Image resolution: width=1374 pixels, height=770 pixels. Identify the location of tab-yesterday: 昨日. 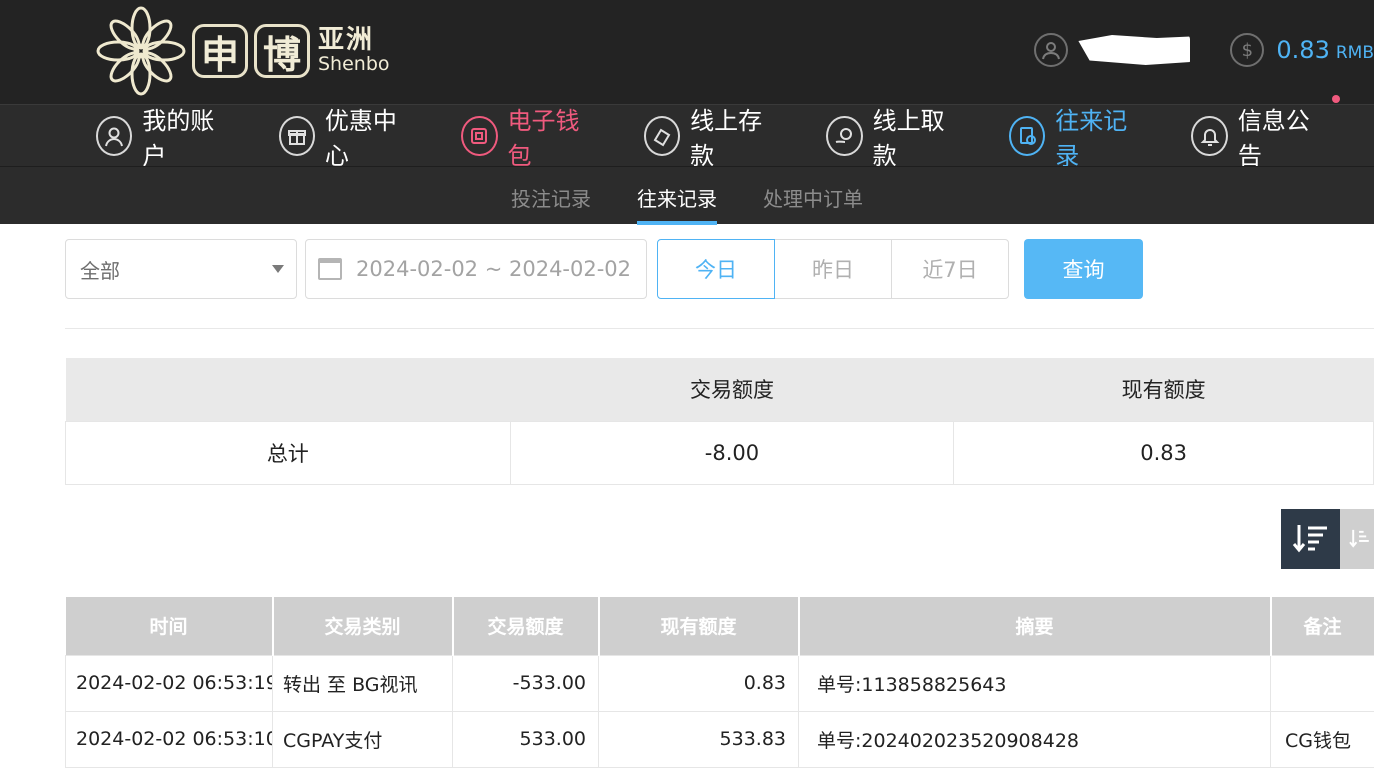
(833, 269).